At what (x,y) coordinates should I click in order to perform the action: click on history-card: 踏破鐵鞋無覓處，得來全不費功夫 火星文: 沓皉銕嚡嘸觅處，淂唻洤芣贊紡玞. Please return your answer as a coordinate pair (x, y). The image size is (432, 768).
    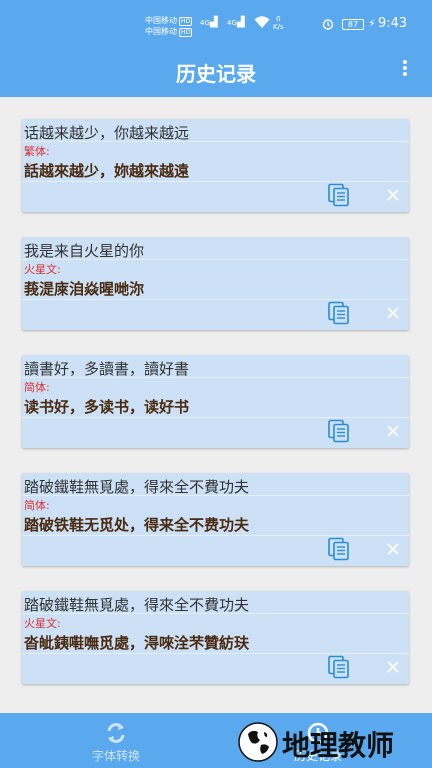
    Looking at the image, I should click on (215, 637).